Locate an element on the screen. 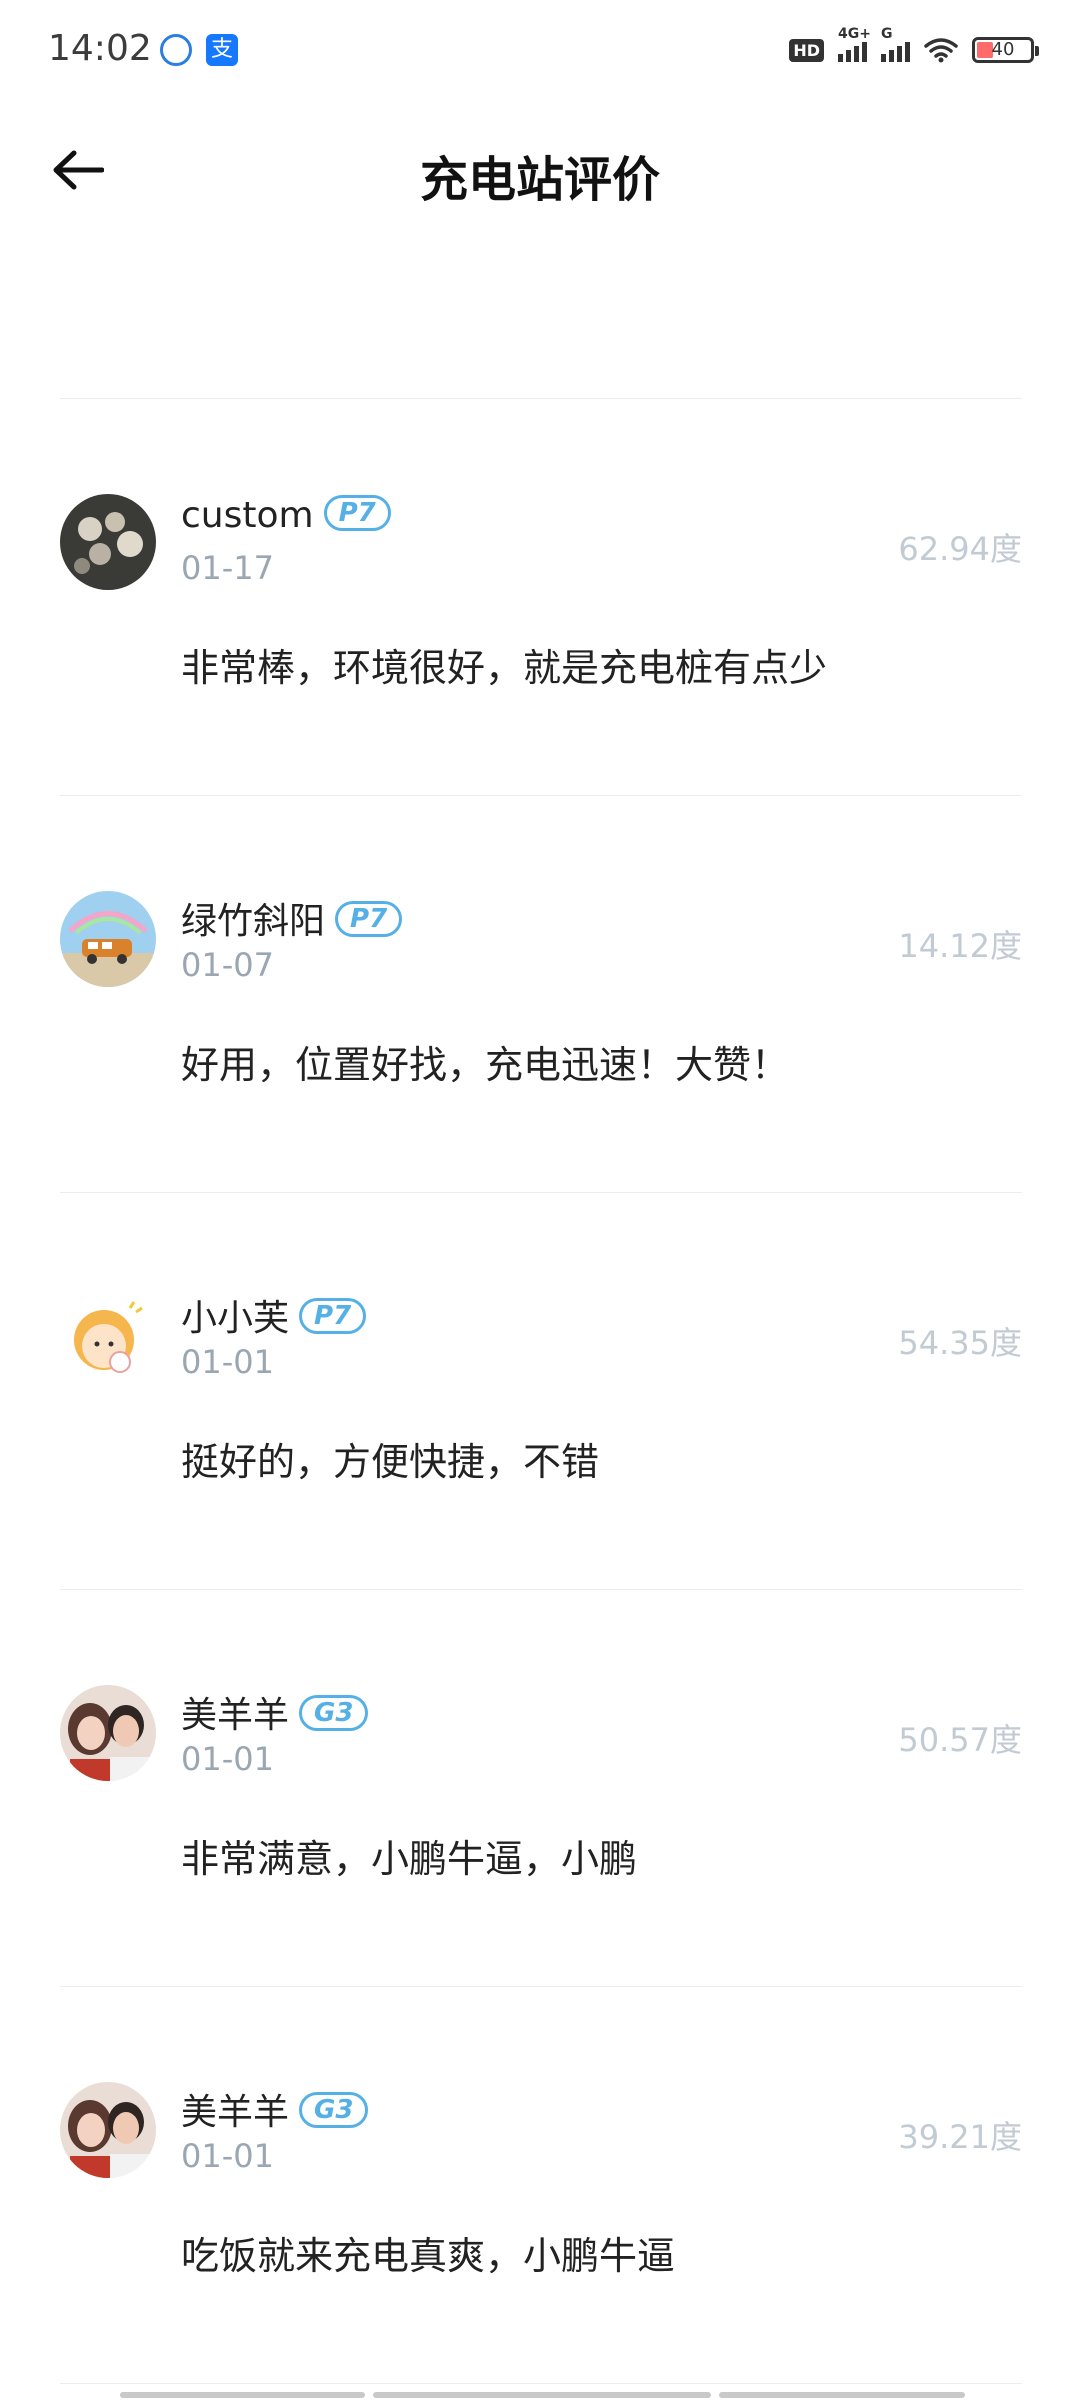  user-name: 小小芙 P7 is located at coordinates (274, 1315).